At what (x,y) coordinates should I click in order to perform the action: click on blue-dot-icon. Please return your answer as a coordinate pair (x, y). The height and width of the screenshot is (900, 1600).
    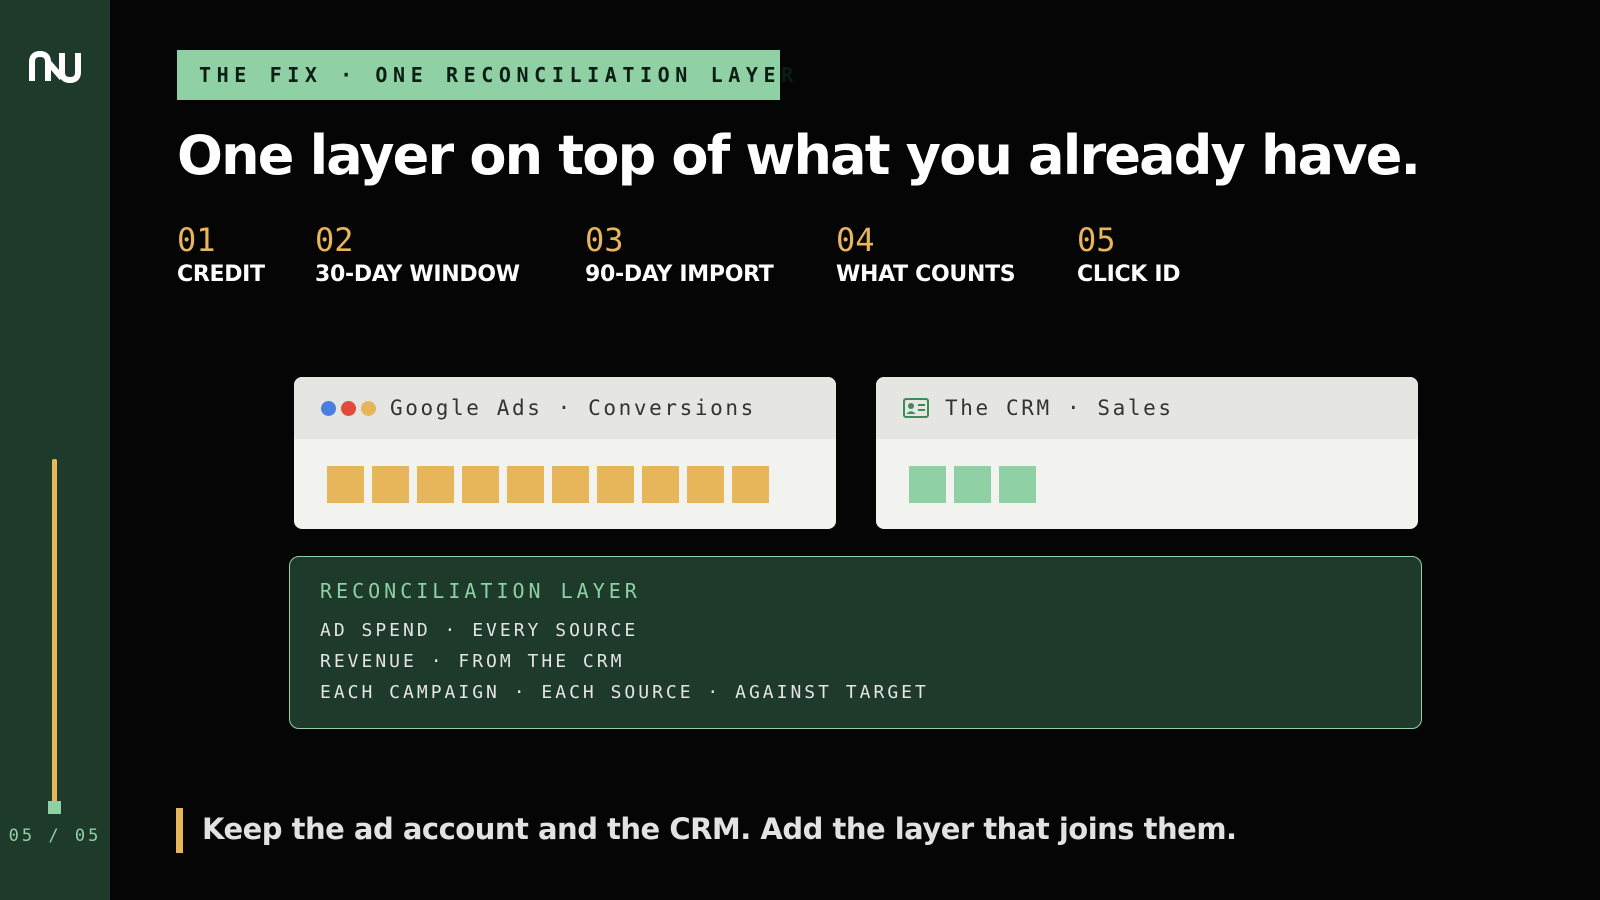
    Looking at the image, I should click on (328, 408).